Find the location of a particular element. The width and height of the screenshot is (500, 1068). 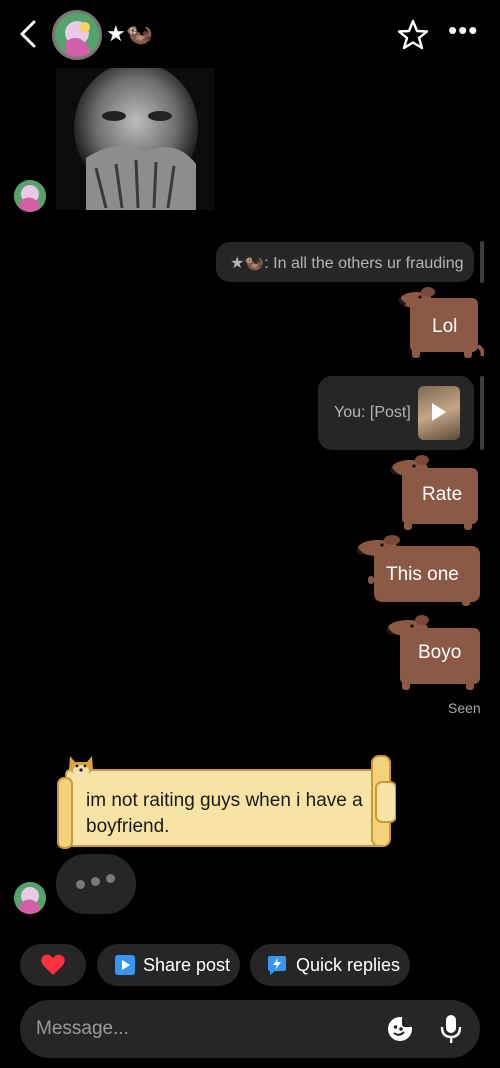

message-composer is located at coordinates (250, 1029).